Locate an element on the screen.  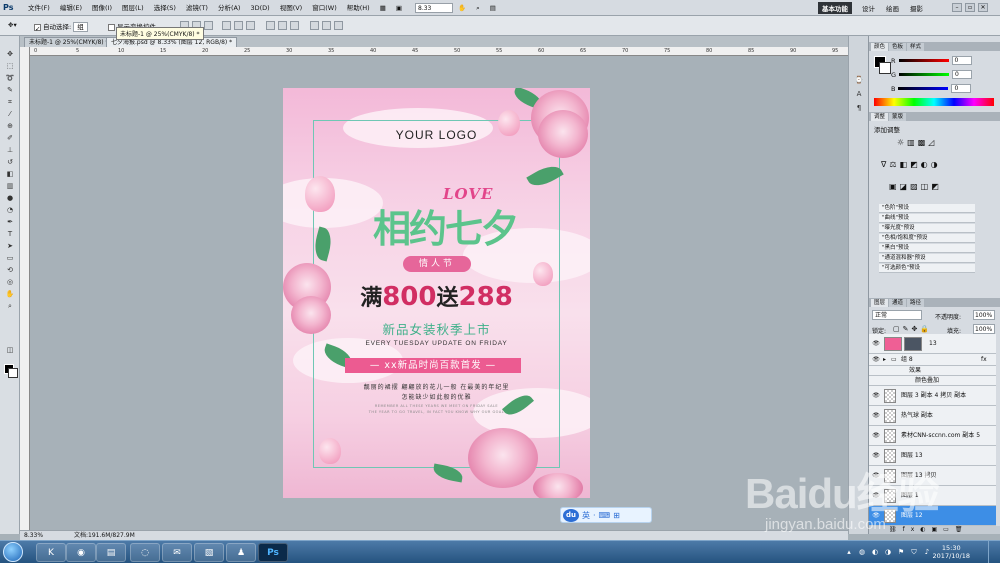
green-slider-row: G 0 is located at coordinates (932, 74).